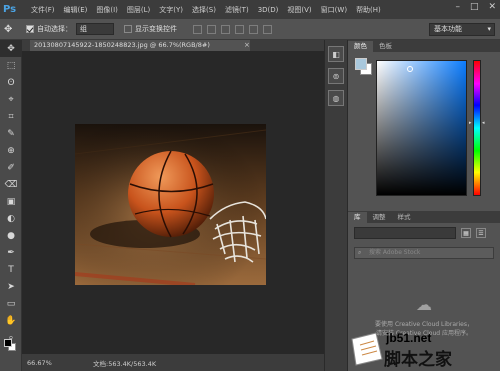 The width and height of the screenshot is (500, 371). What do you see at coordinates (336, 76) in the screenshot?
I see `properties-panel-icon: ⊚` at bounding box center [336, 76].